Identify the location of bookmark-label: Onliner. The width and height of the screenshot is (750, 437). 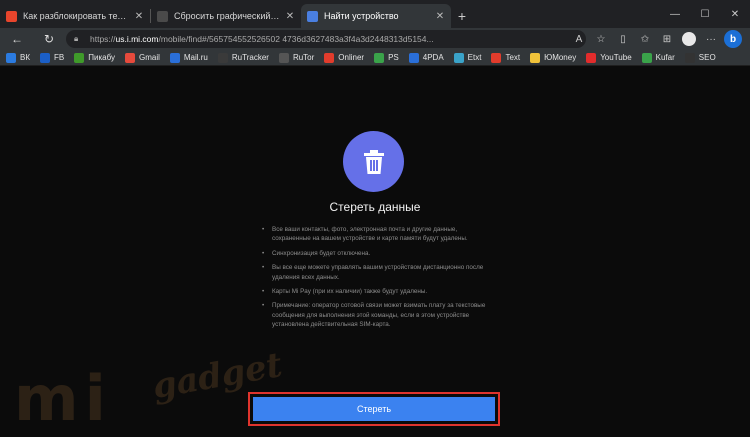
(351, 57).